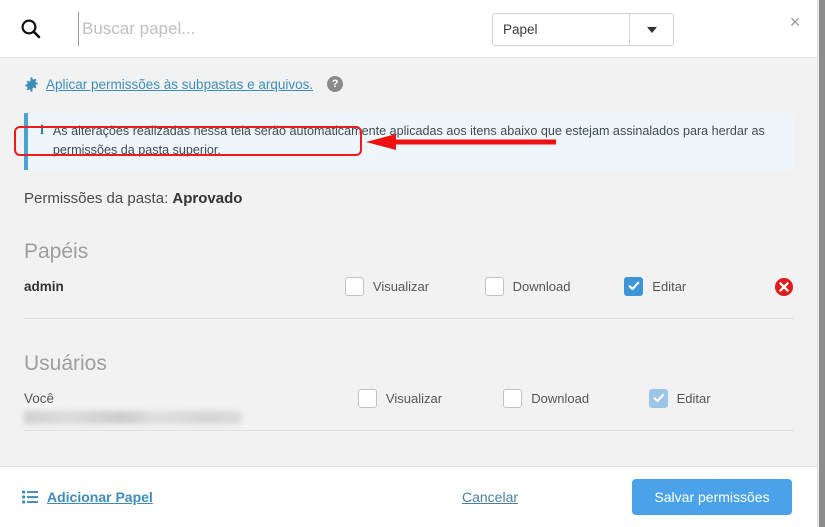 This screenshot has width=825, height=527. What do you see at coordinates (795, 22) in the screenshot?
I see `close-icon: ×` at bounding box center [795, 22].